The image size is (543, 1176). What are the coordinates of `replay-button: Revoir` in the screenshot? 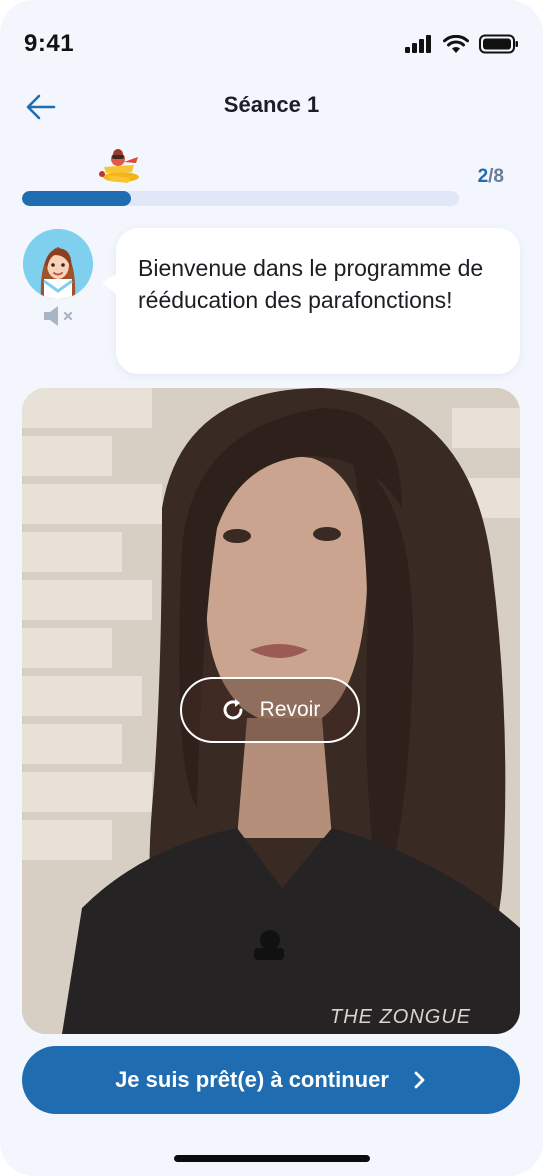 It's located at (270, 710).